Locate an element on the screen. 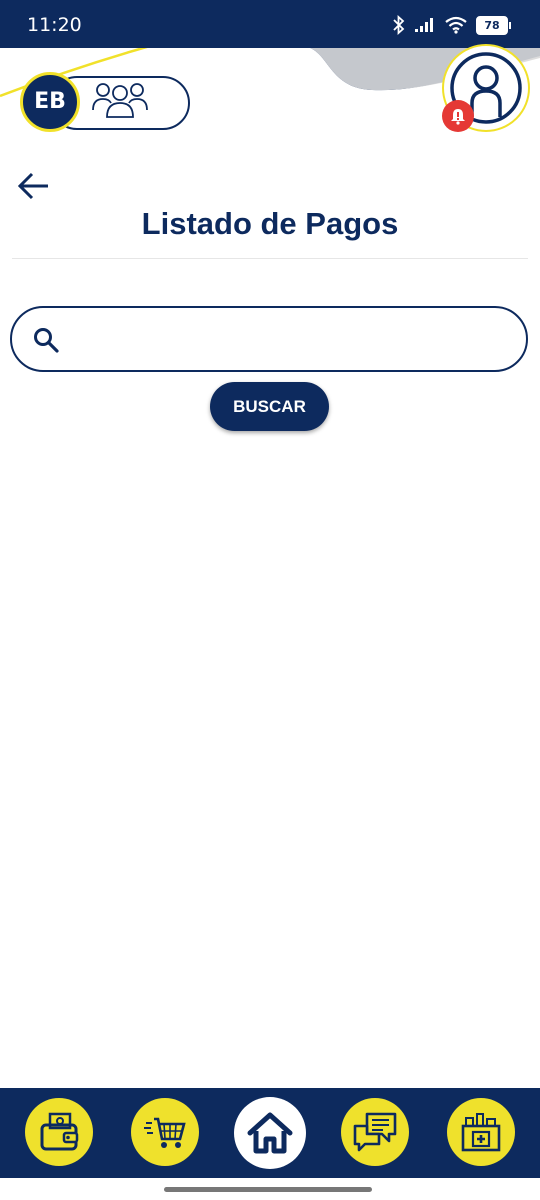 Image resolution: width=540 pixels, height=1200 pixels. brand-logo: EB is located at coordinates (105, 102).